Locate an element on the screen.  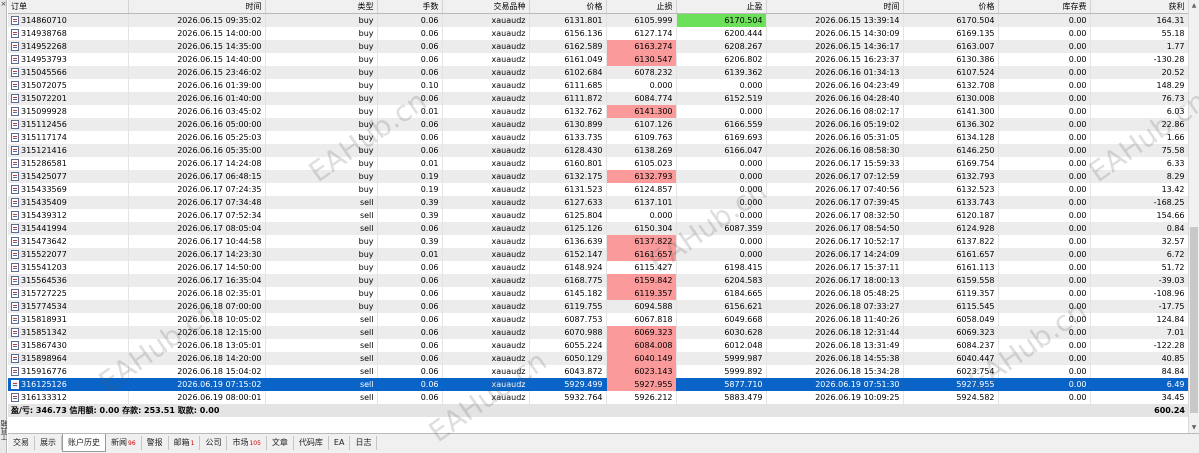
cell-open-time: 2026.06.16 05:25:03 is located at coordinates (197, 137).